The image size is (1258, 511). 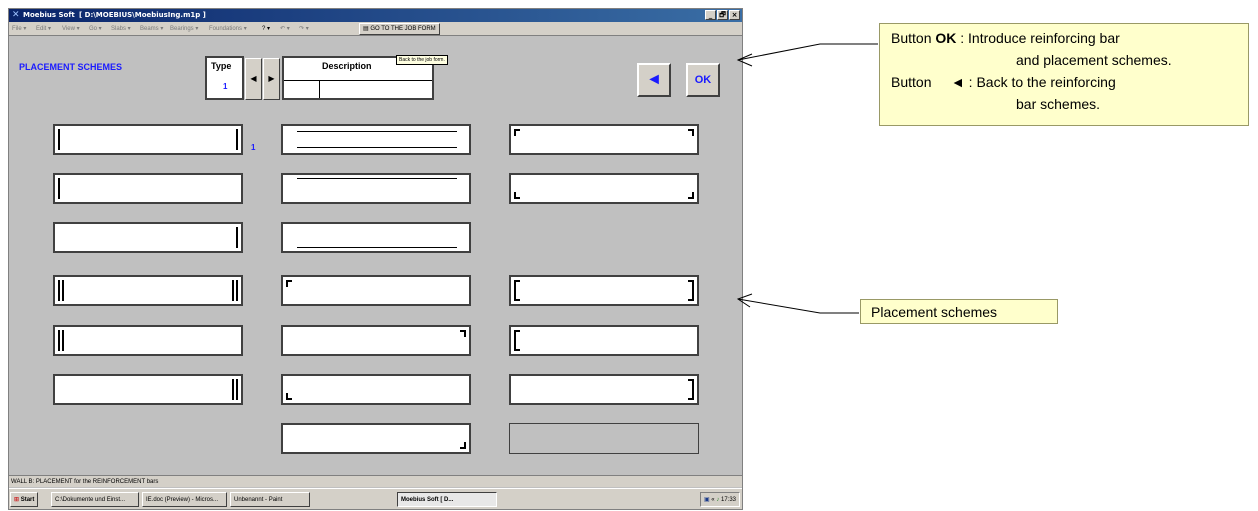 I want to click on close-button: ×, so click(x=734, y=15).